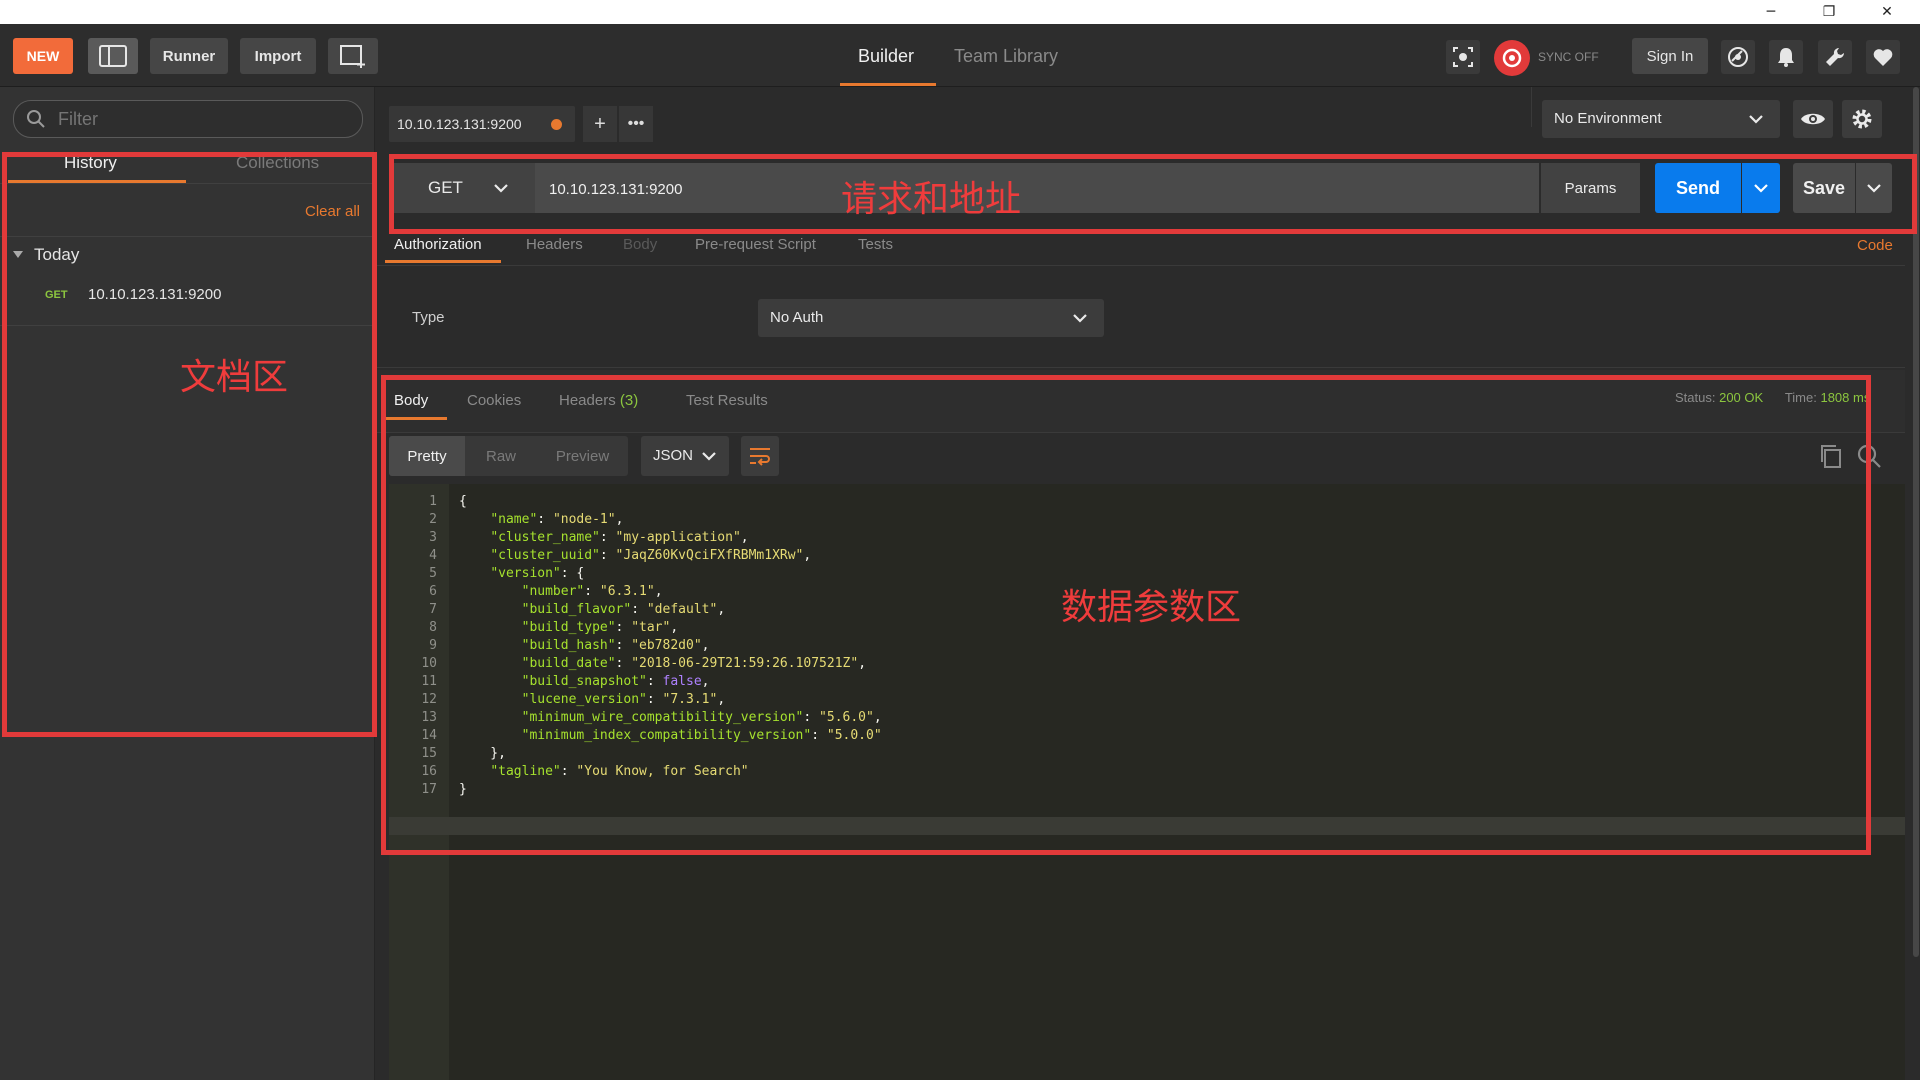 The height and width of the screenshot is (1080, 1920). I want to click on auth-type-select: No Auth, so click(931, 318).